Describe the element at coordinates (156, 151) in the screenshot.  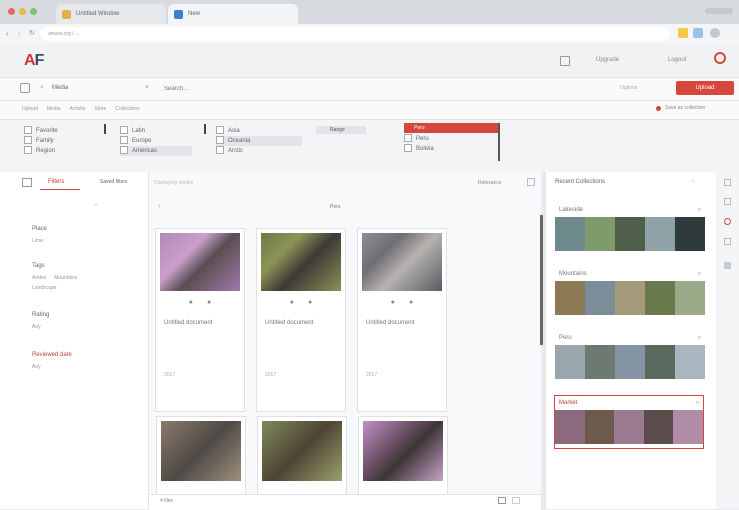
I see `filter-option-selected: Americas` at that location.